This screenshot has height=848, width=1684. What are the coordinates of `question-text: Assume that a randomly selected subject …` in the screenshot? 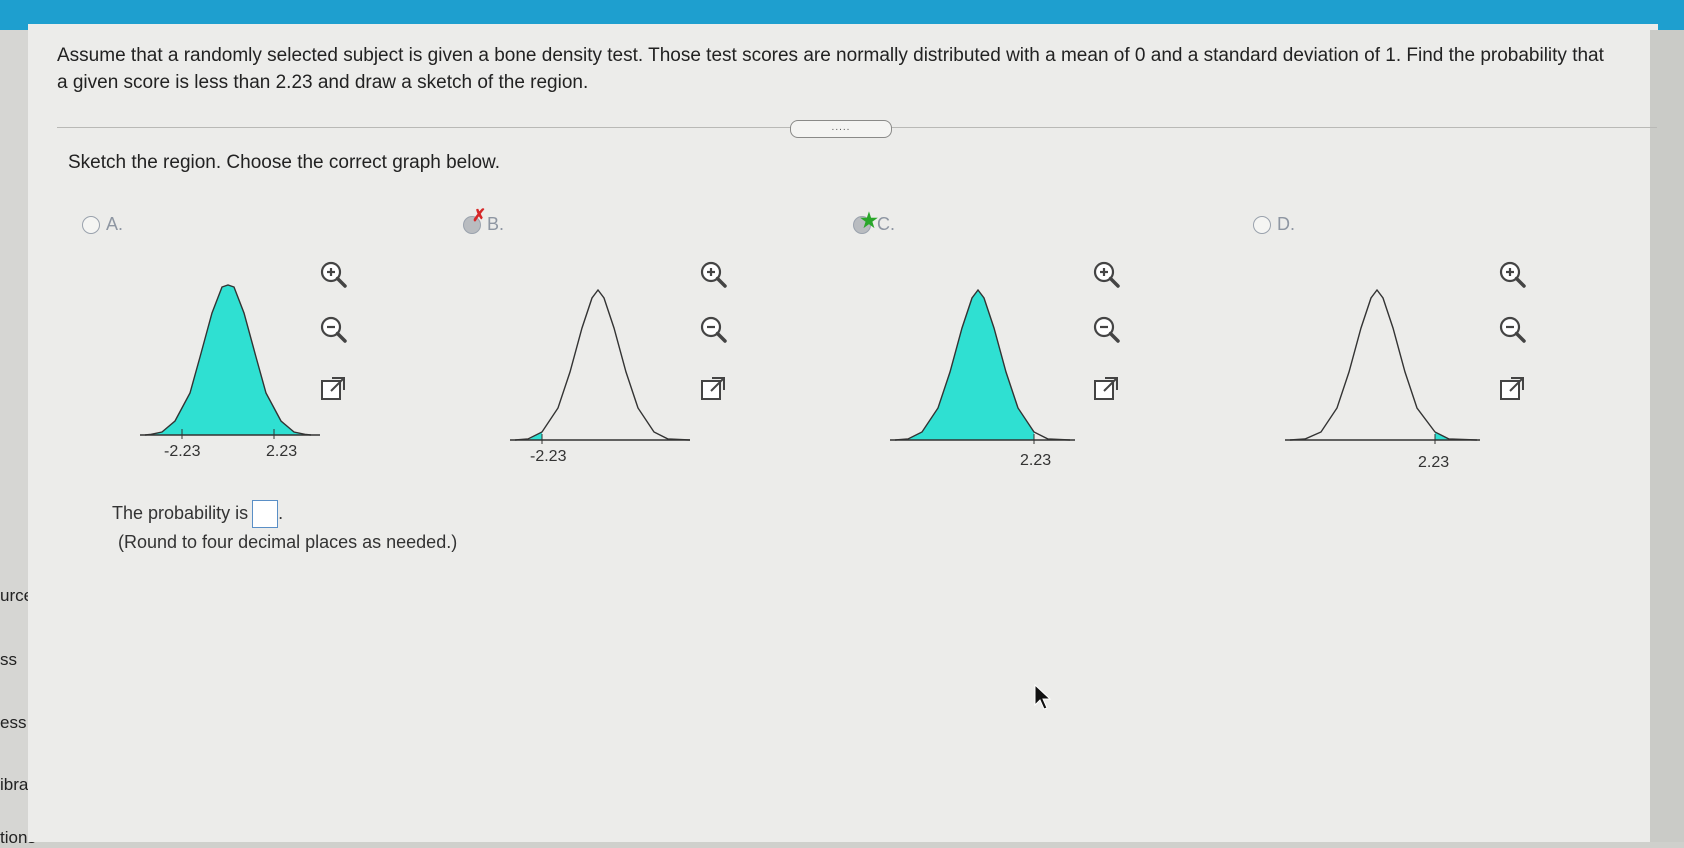 It's located at (830, 69).